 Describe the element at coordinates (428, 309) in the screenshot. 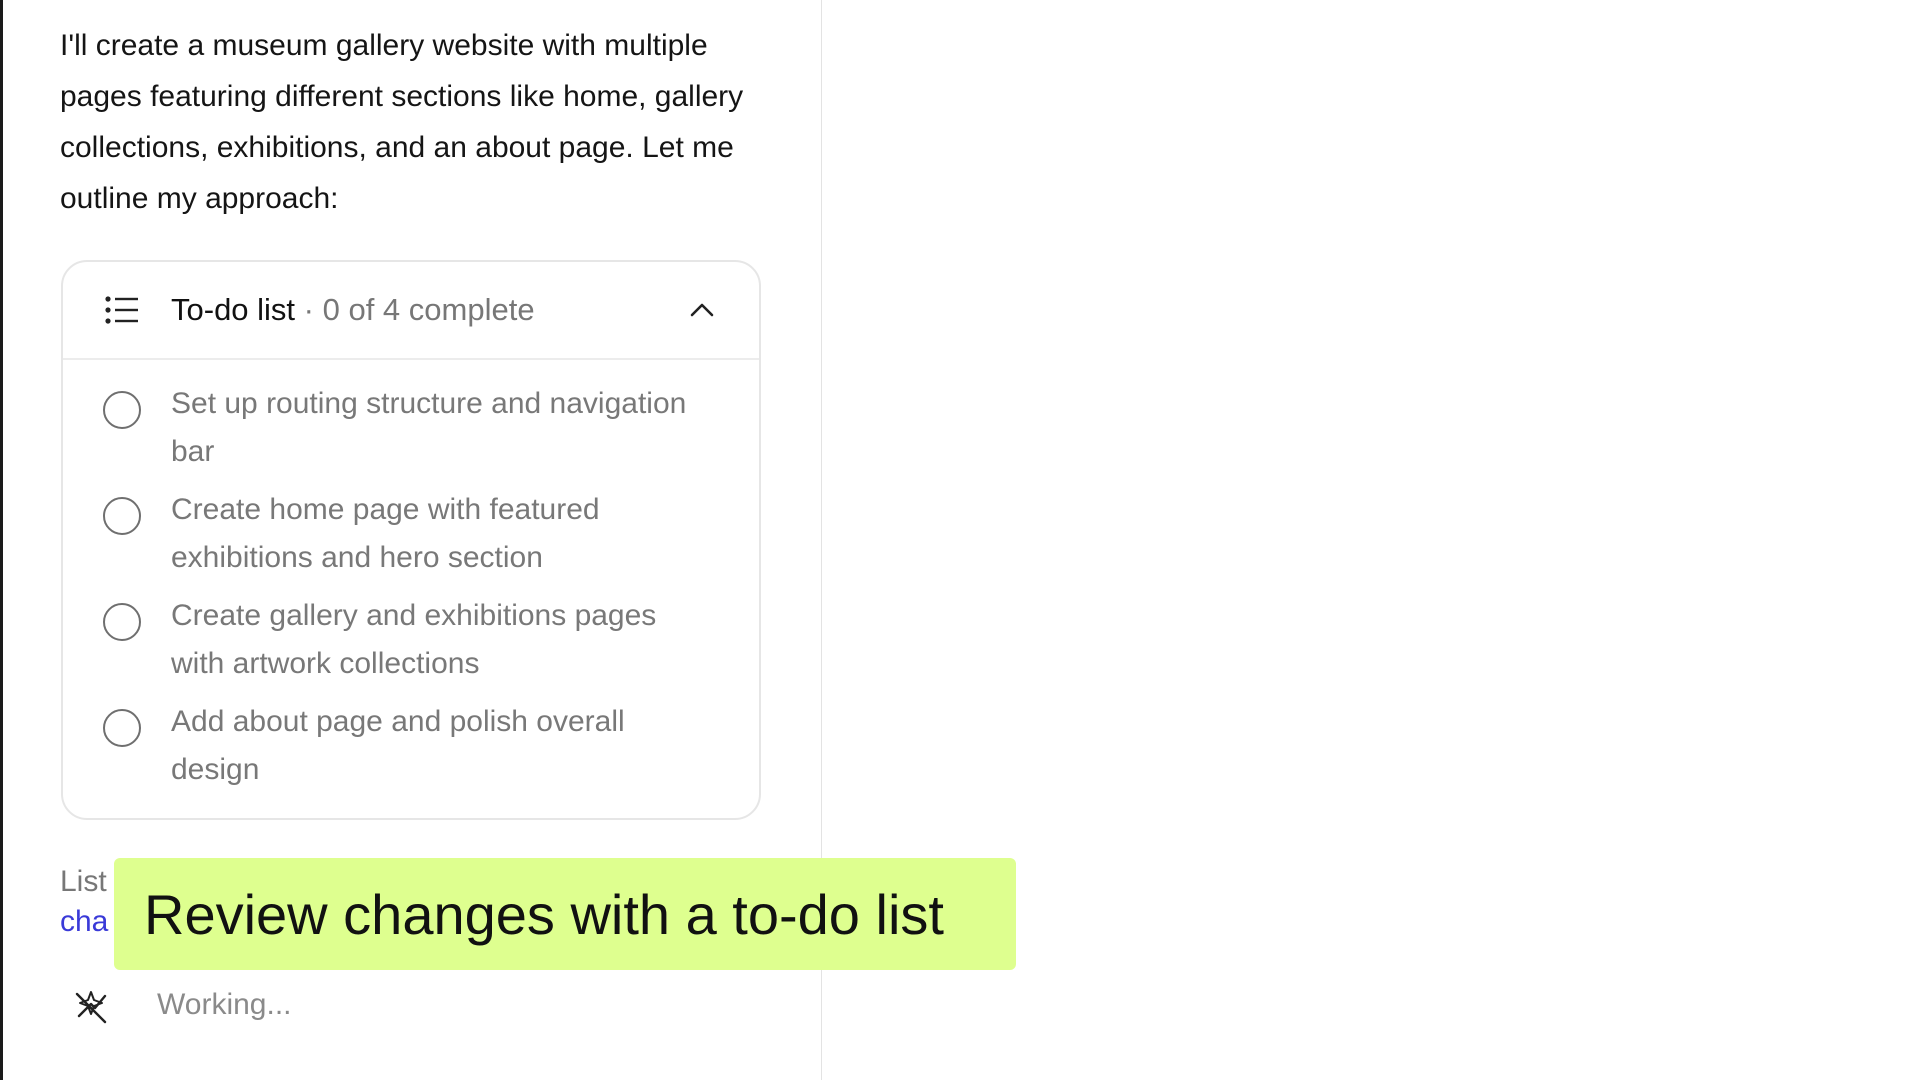

I see `todo-progress: 0 of 4 complete` at that location.